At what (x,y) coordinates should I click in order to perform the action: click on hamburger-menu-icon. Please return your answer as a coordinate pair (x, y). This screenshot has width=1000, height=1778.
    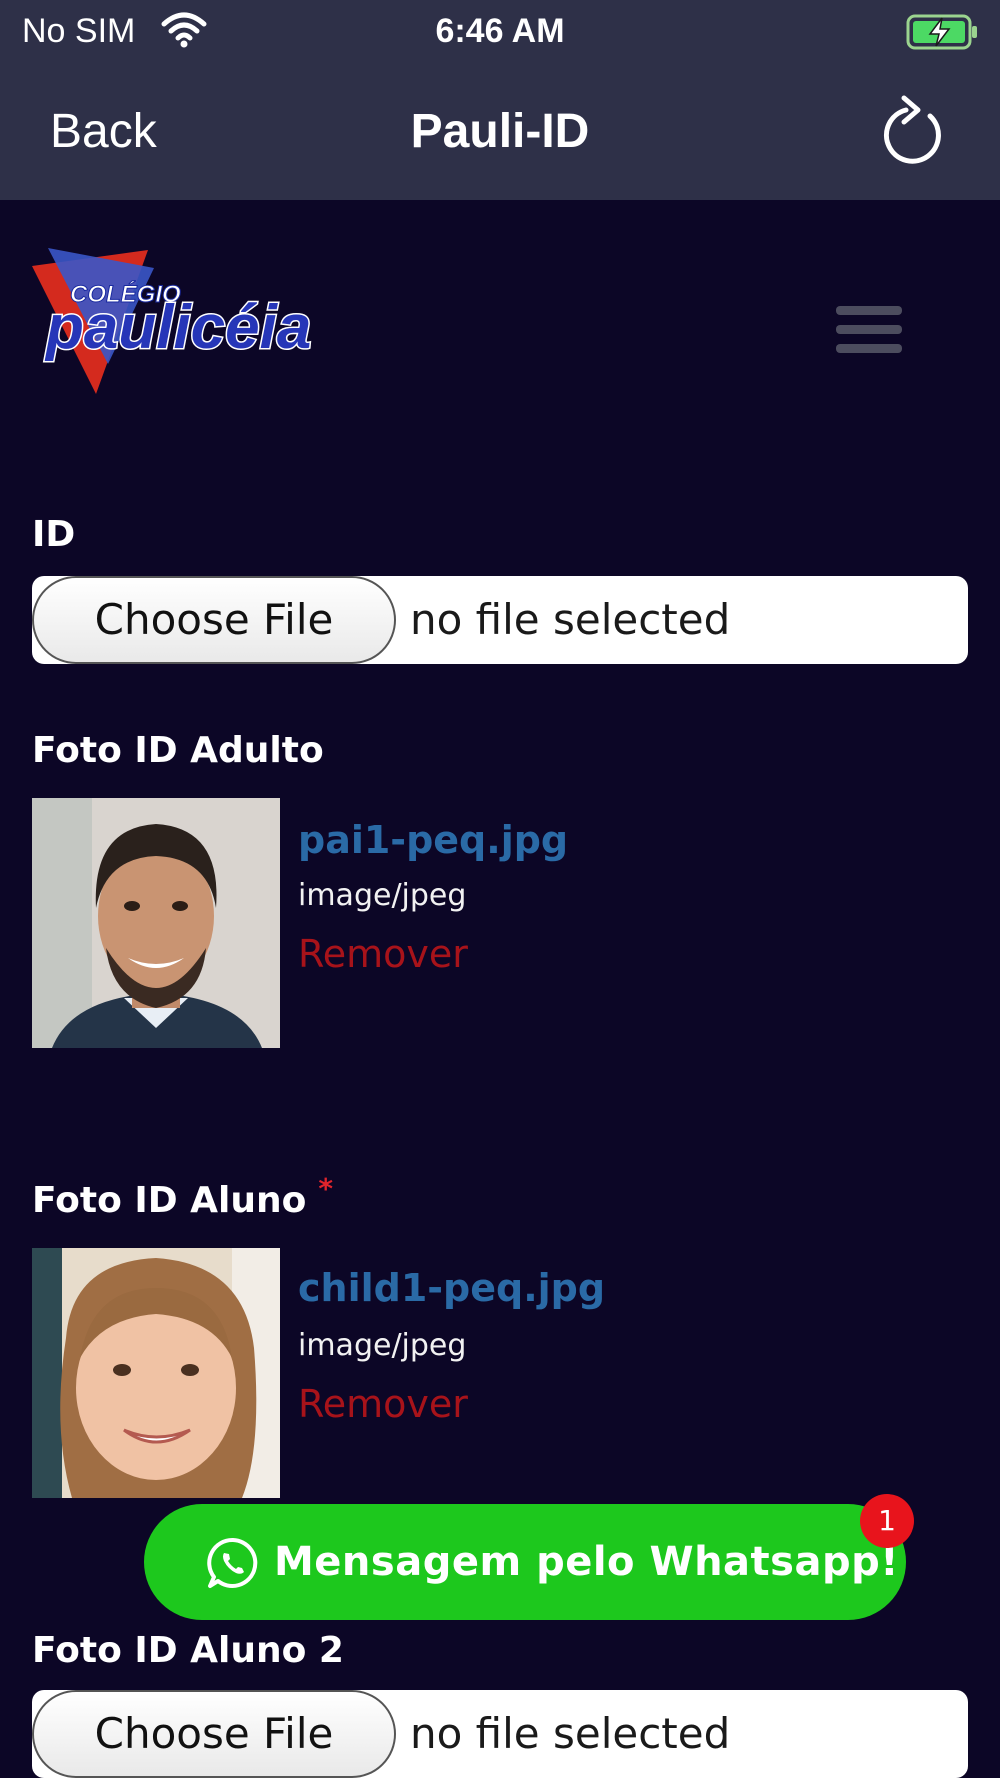
    Looking at the image, I should click on (869, 330).